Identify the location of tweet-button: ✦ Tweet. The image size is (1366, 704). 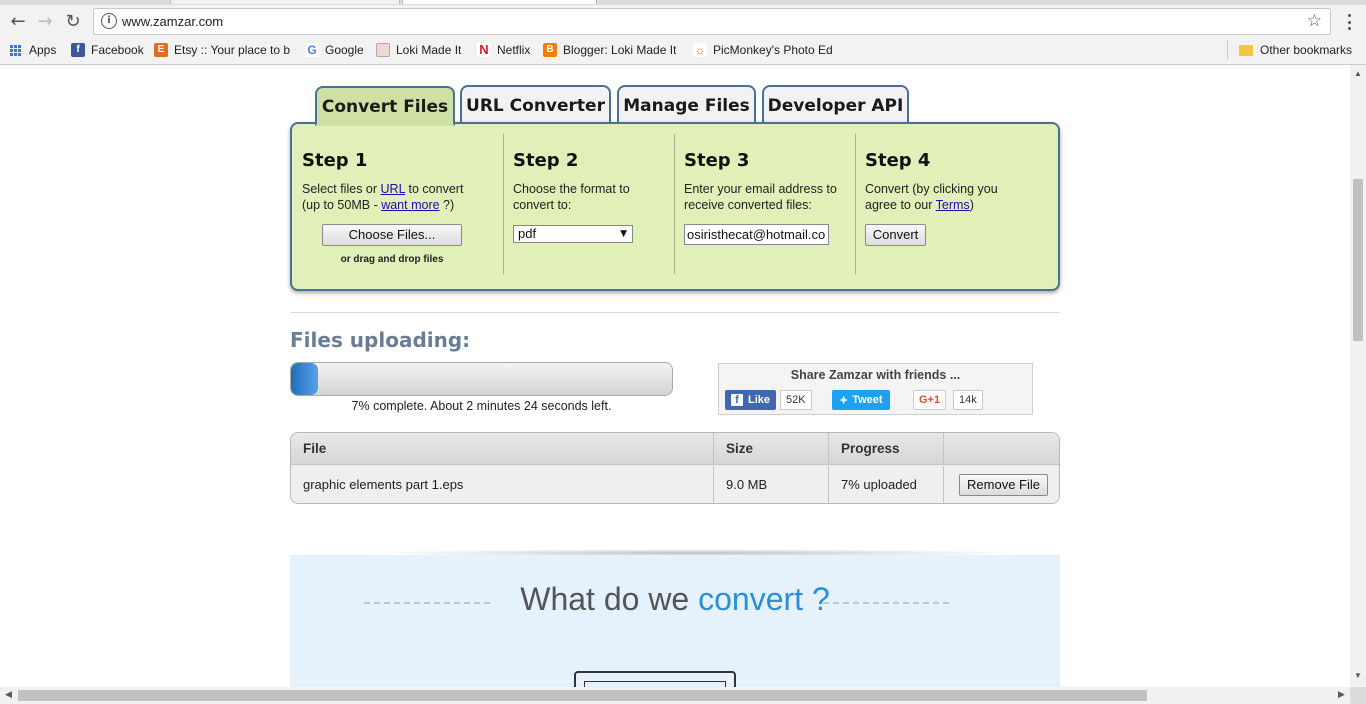
(861, 400).